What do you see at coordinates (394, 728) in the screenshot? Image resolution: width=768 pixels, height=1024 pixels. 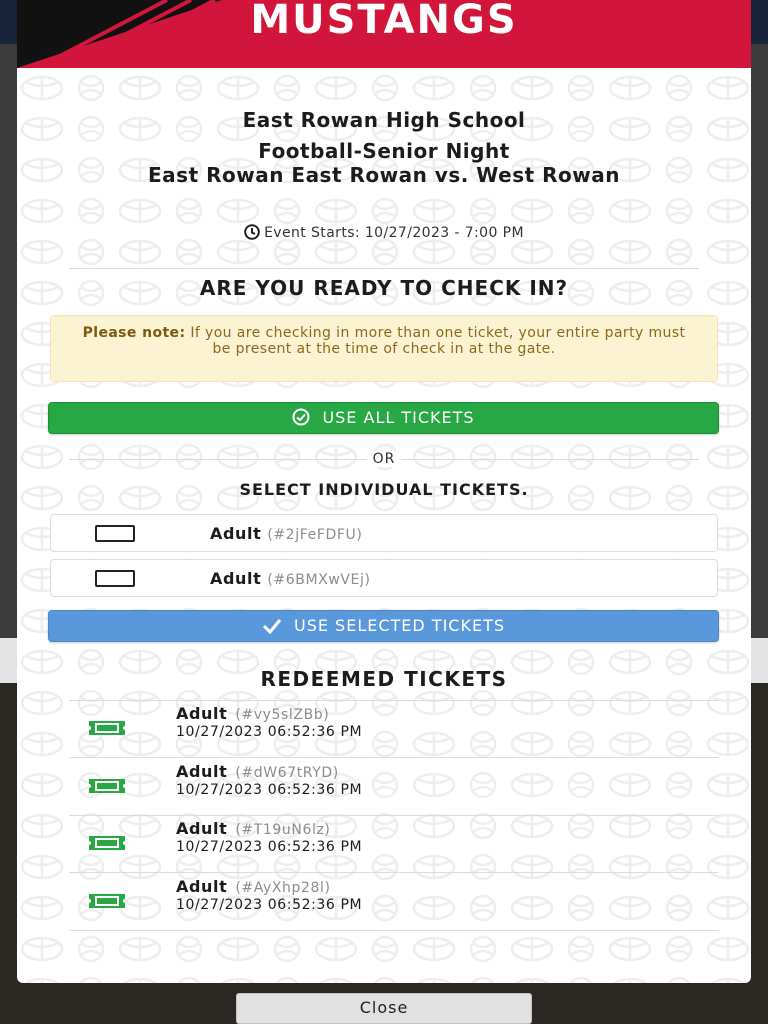 I see `redeemed-ticket-row: Adult (#vy5slZBb) 10/27/2023 06:52:36 PM` at bounding box center [394, 728].